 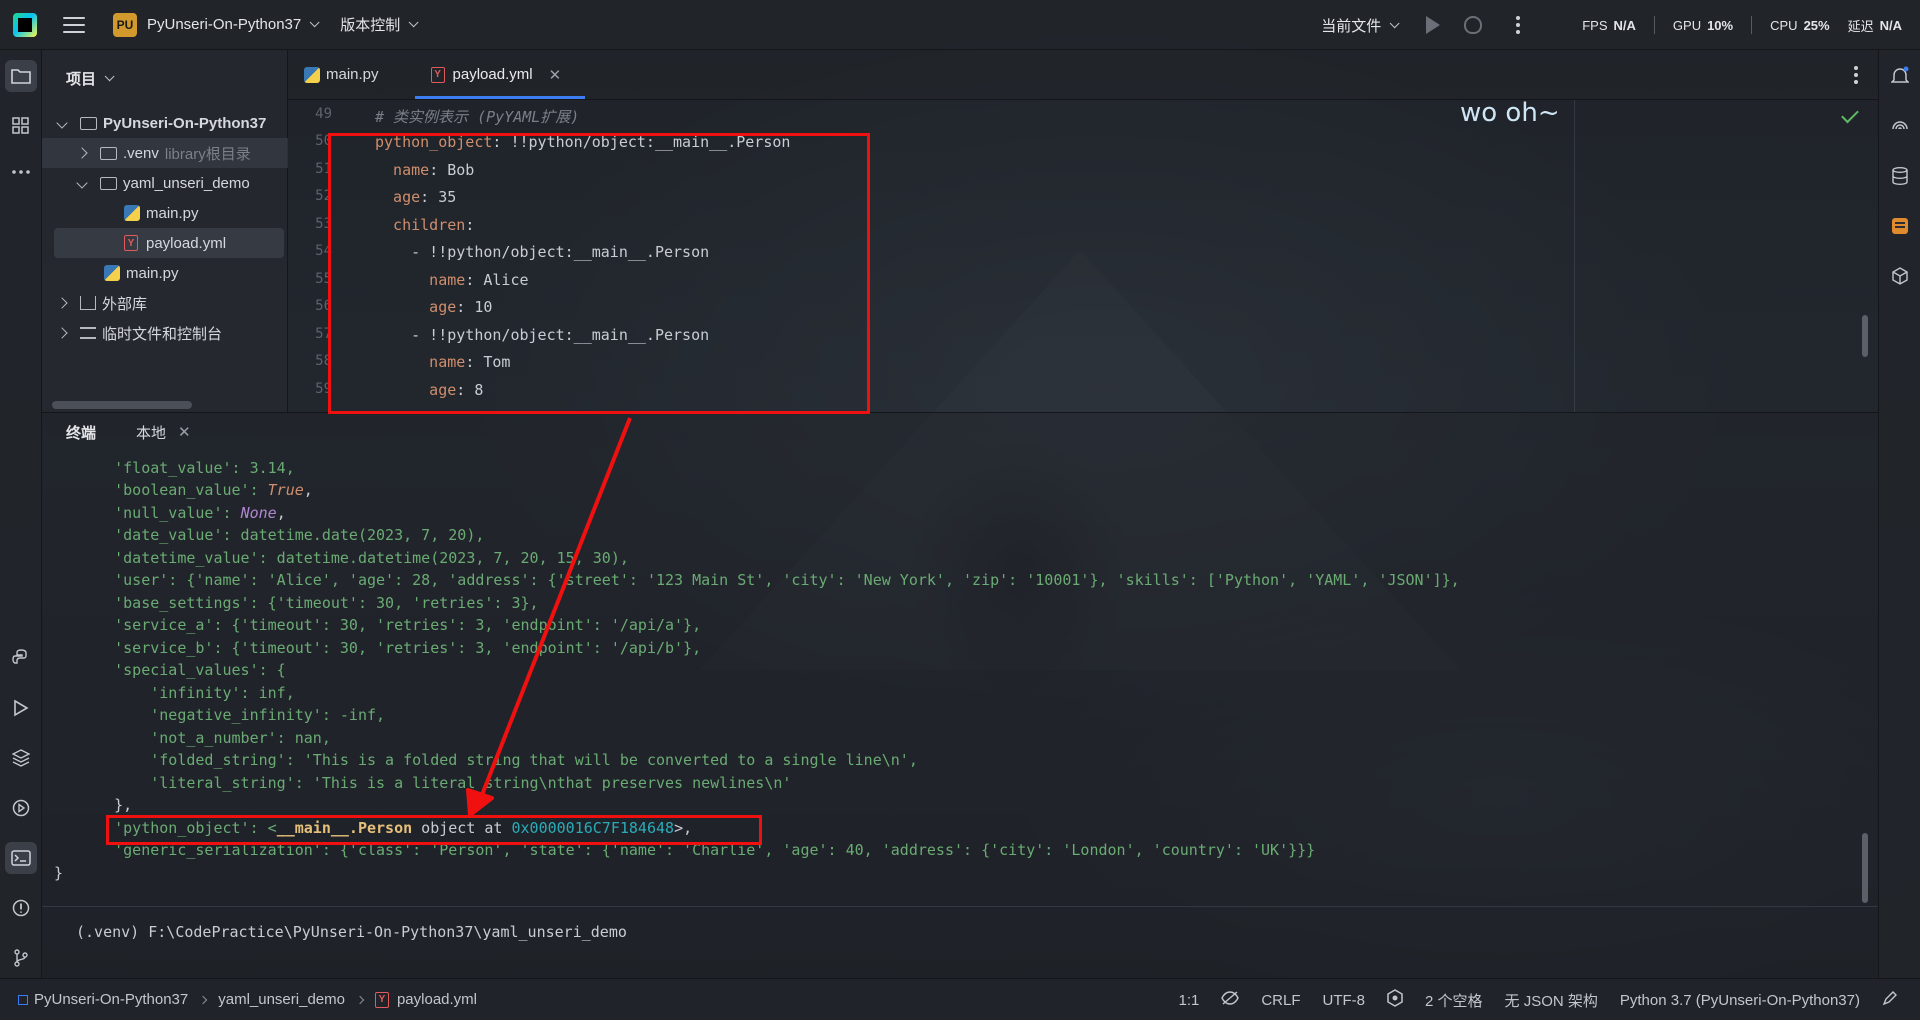 I want to click on inspection-ok-icon, so click(x=1850, y=114).